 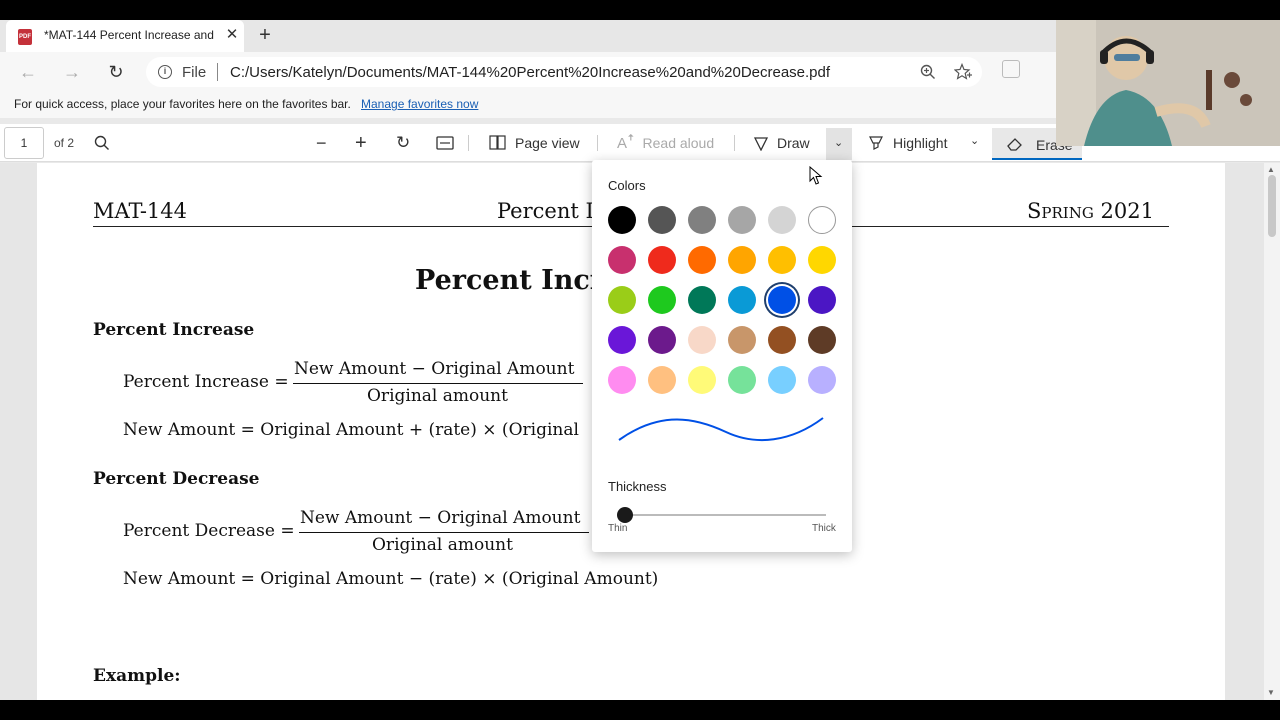 I want to click on address-scheme-label: File, so click(x=194, y=72).